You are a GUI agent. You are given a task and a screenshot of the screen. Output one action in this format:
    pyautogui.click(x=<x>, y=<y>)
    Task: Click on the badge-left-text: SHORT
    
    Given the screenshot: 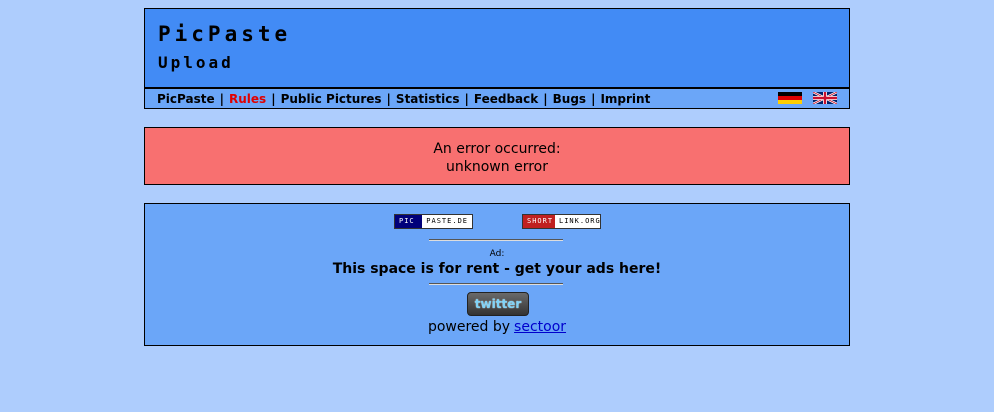 What is the action you would take?
    pyautogui.click(x=539, y=221)
    